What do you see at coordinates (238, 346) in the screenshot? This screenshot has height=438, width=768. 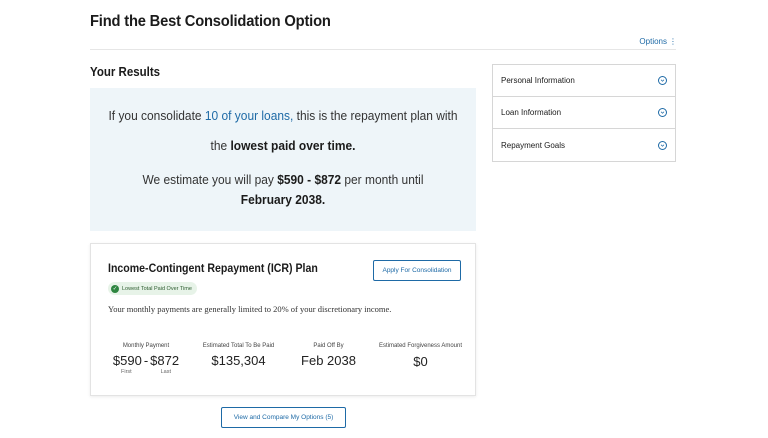 I see `stat-label: Estimated Total To Be Paid` at bounding box center [238, 346].